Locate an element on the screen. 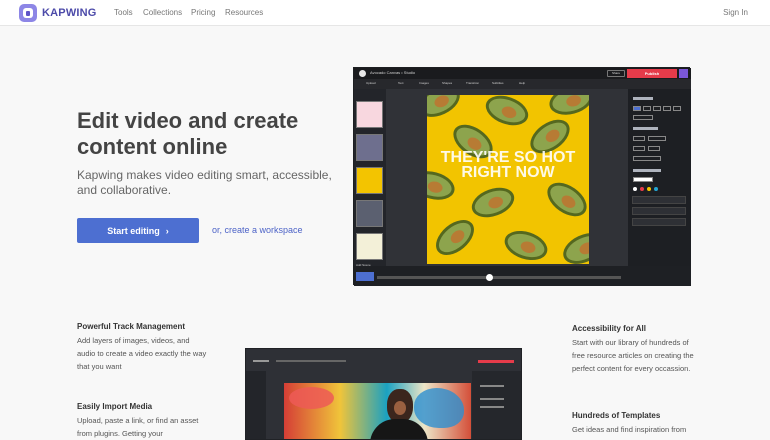 This screenshot has width=770, height=440. timeline-bar is located at coordinates (522, 276).